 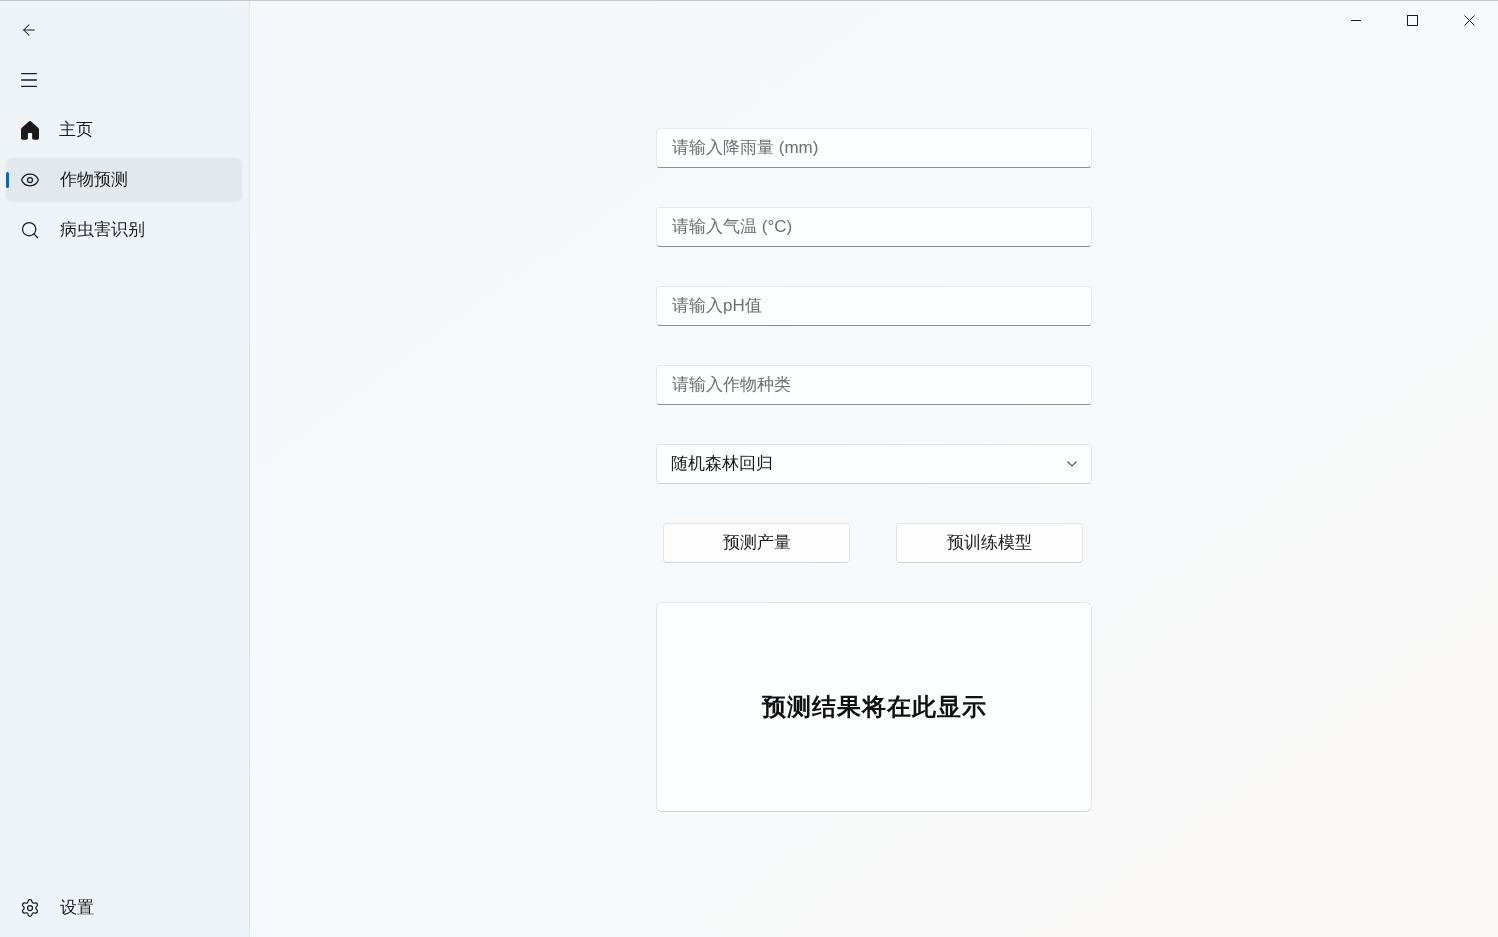 What do you see at coordinates (1412, 20) in the screenshot?
I see `maximize-icon` at bounding box center [1412, 20].